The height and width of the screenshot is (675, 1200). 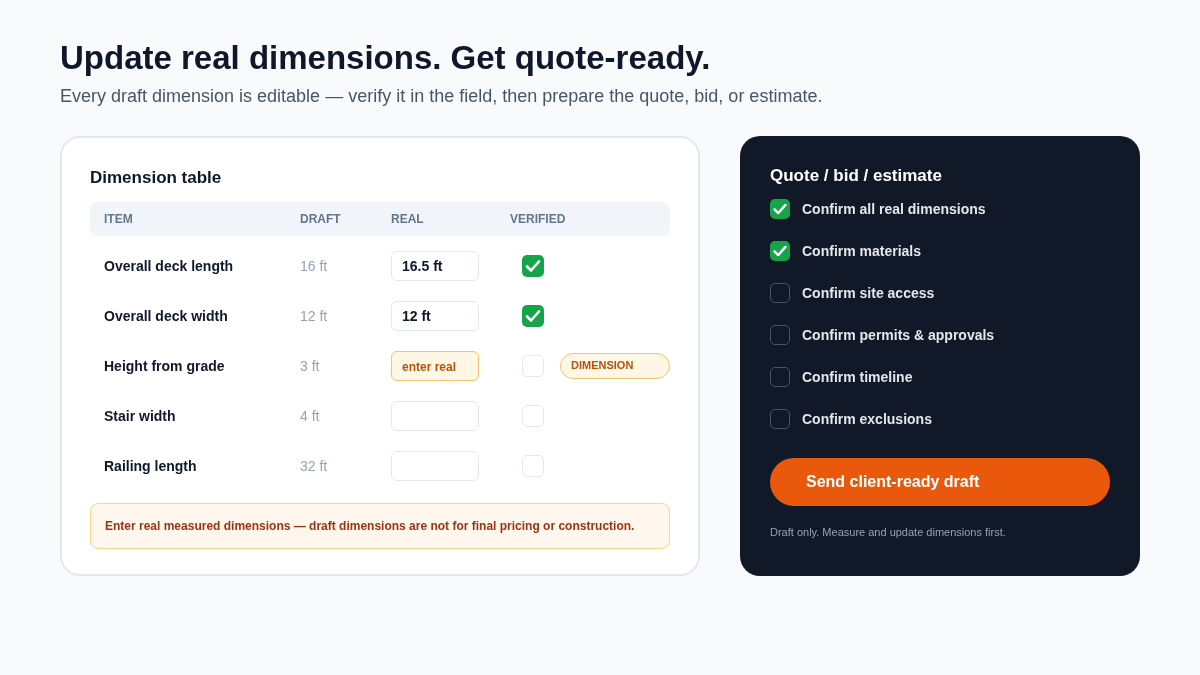 What do you see at coordinates (856, 176) in the screenshot?
I see `panel-title: Quote / bid / estimate` at bounding box center [856, 176].